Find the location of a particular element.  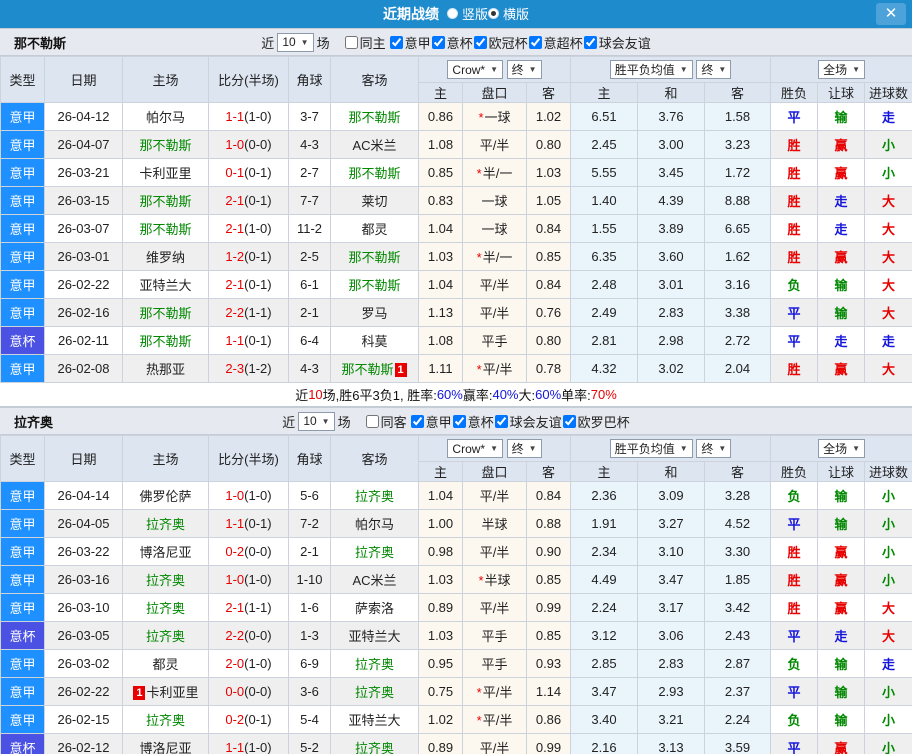

date-cell: 26-03-05 is located at coordinates (83, 635).